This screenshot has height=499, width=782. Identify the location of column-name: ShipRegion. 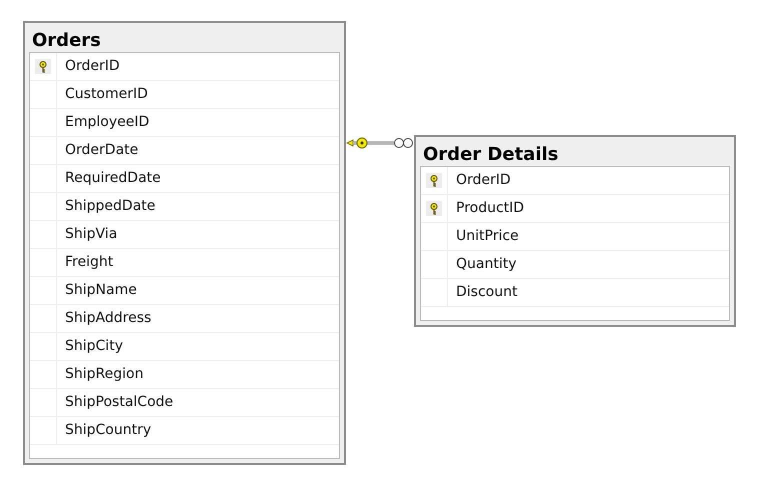
(100, 374).